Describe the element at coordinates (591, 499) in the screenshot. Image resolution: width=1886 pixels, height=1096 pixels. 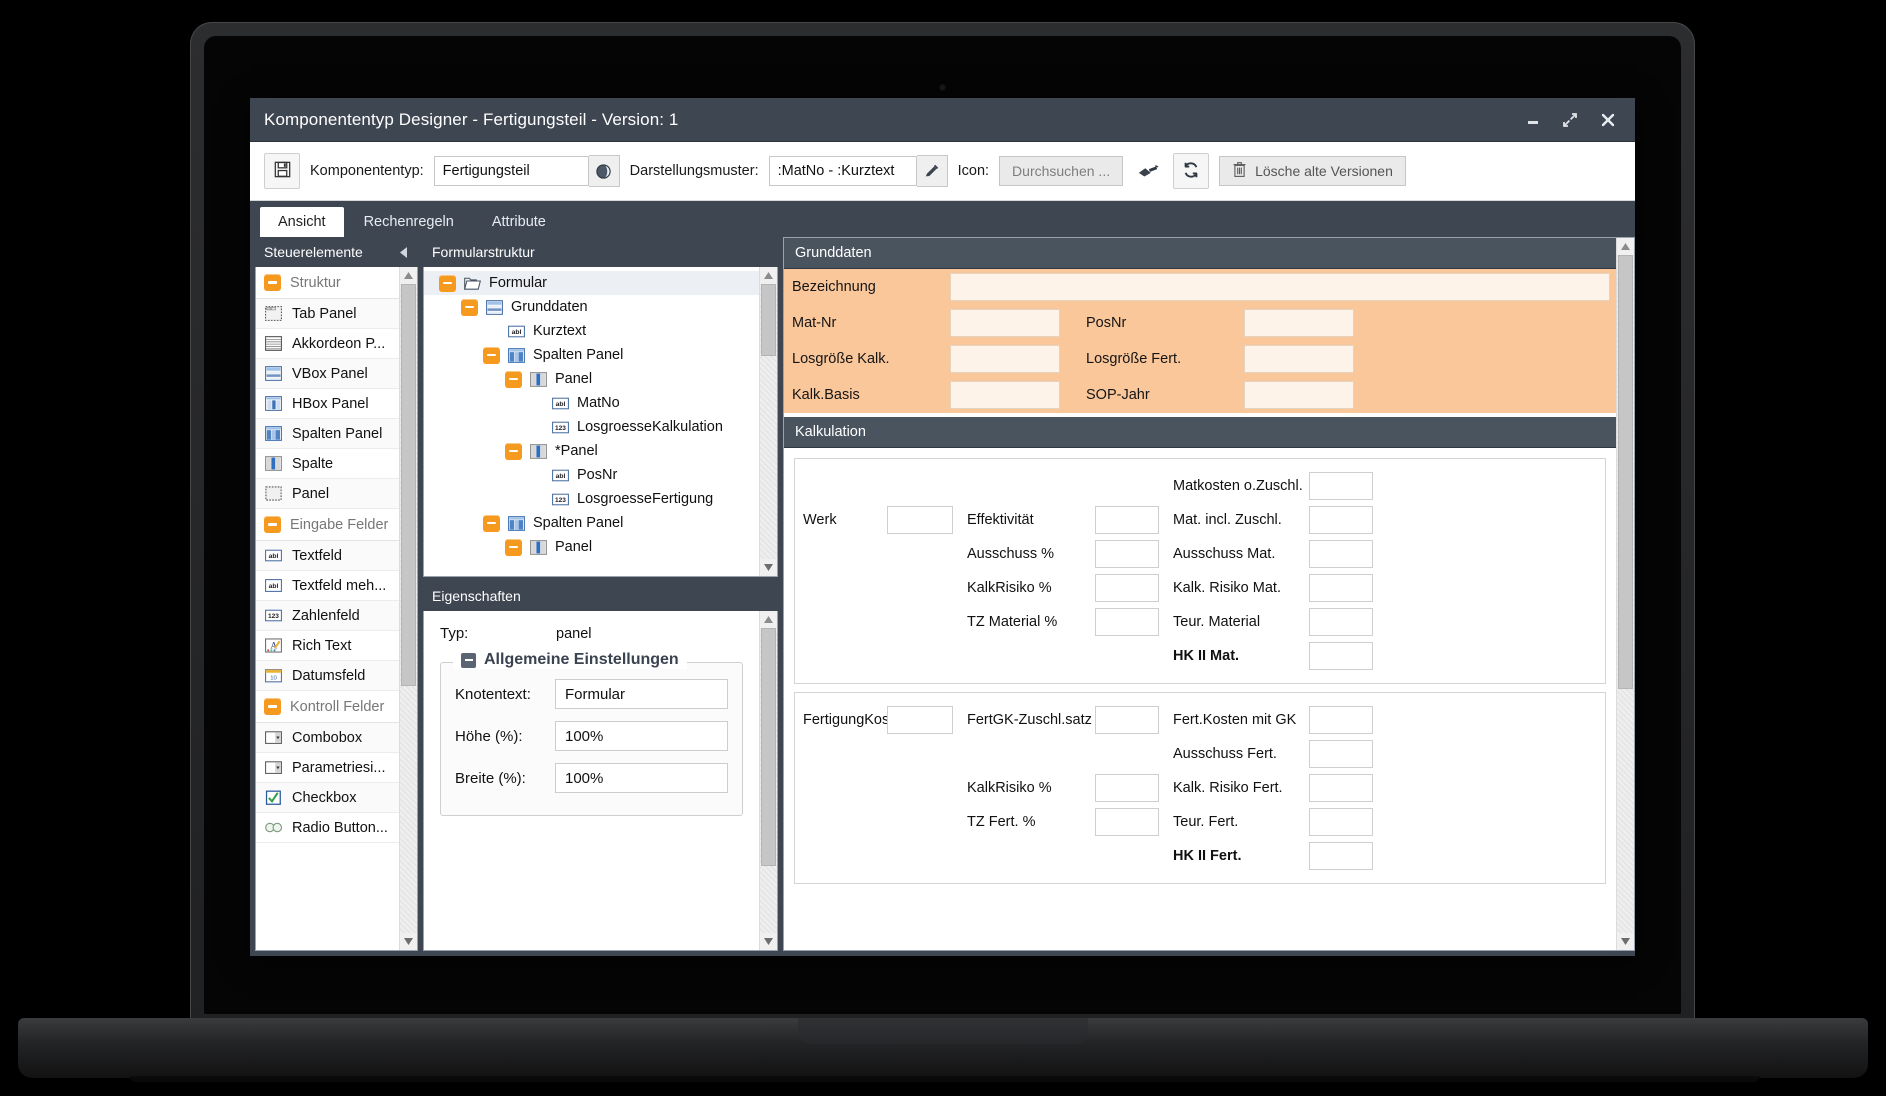
I see `tree-node: 123 LosgroesseFertigung` at that location.